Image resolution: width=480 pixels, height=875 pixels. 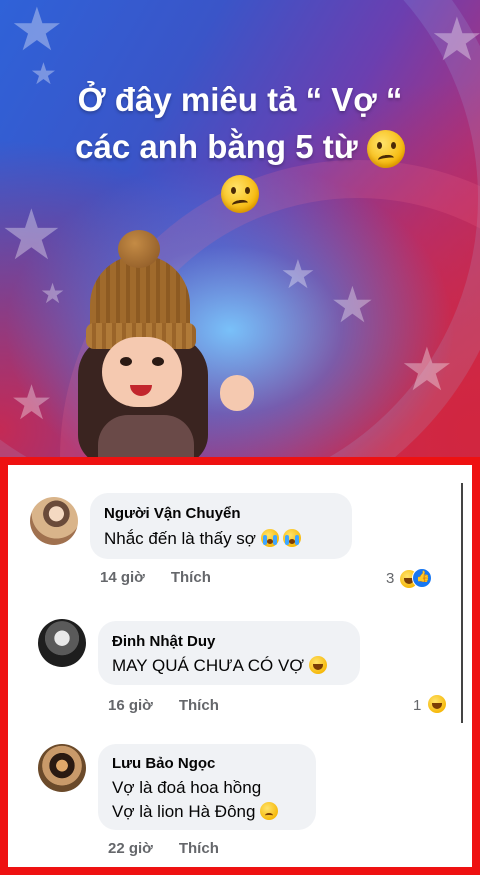 What do you see at coordinates (163, 763) in the screenshot?
I see `commenter-name: Lưu Bảo Ngọc` at bounding box center [163, 763].